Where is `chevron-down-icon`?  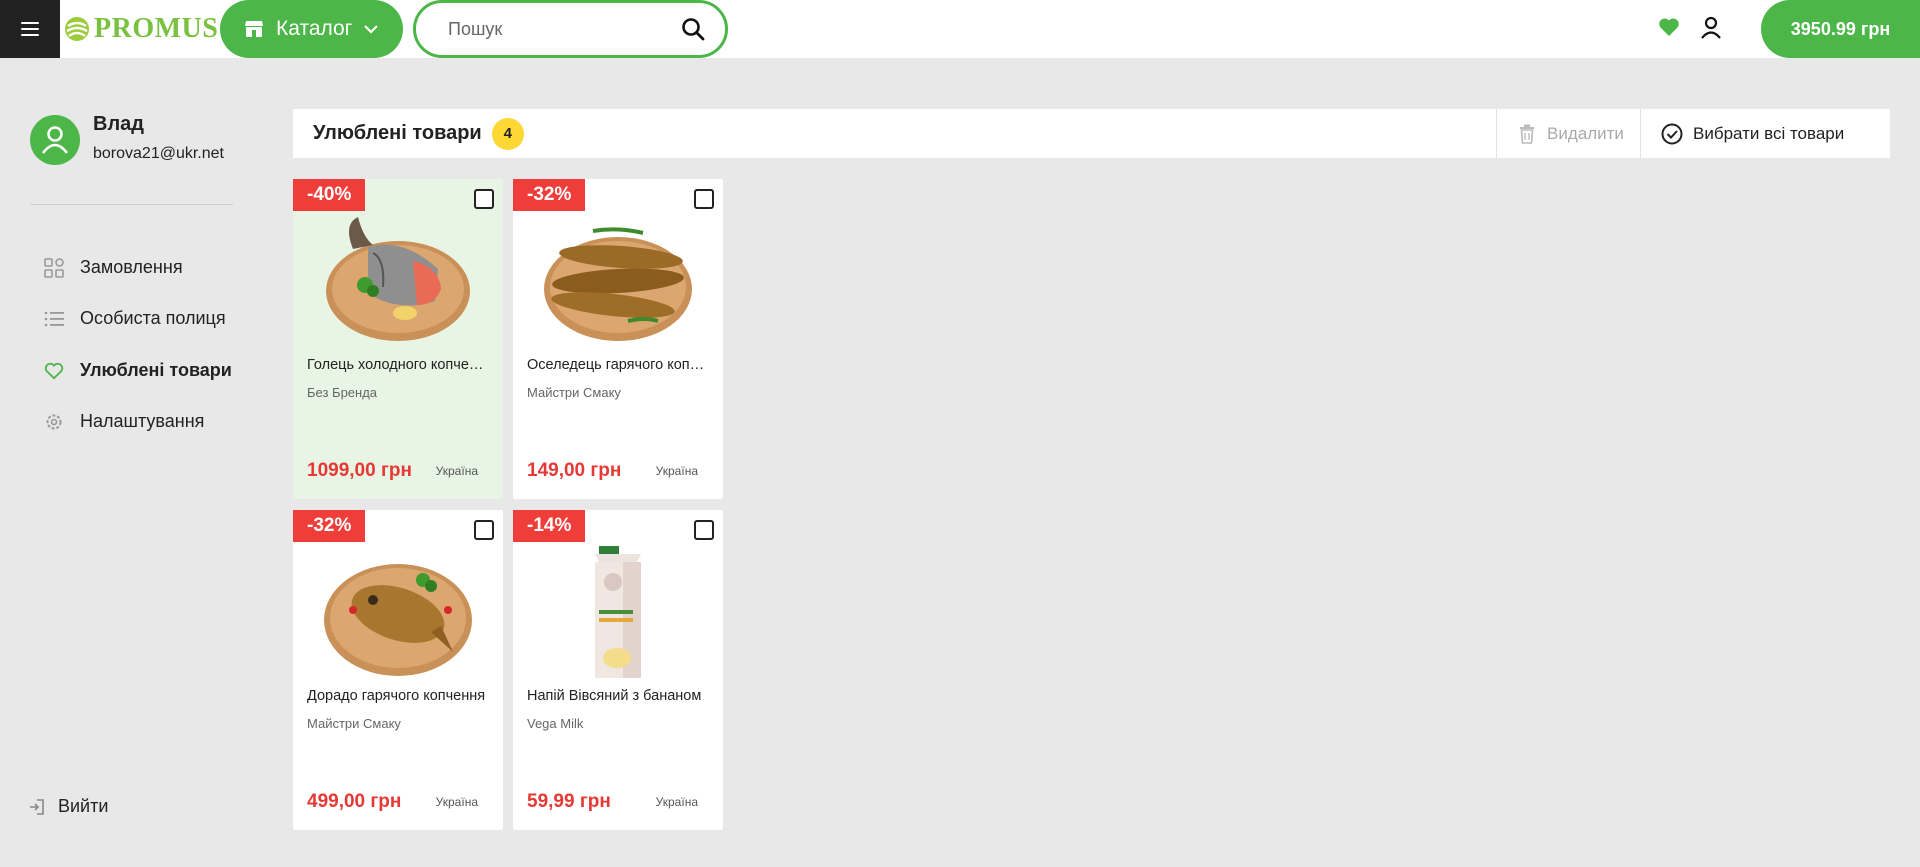 chevron-down-icon is located at coordinates (371, 29).